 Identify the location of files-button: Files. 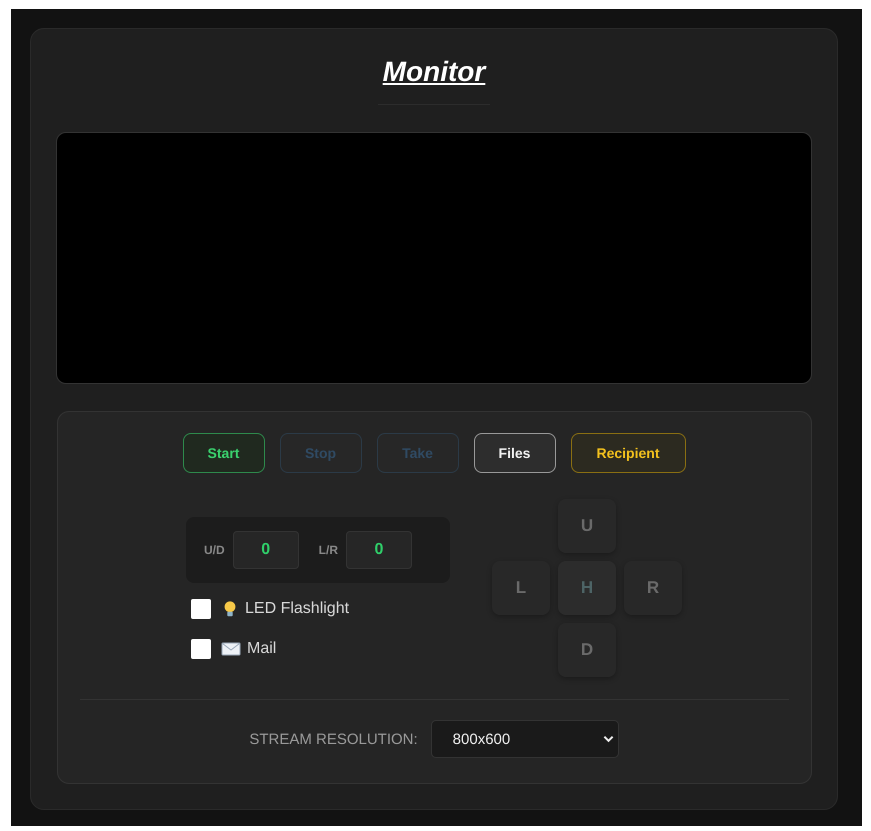
(515, 453).